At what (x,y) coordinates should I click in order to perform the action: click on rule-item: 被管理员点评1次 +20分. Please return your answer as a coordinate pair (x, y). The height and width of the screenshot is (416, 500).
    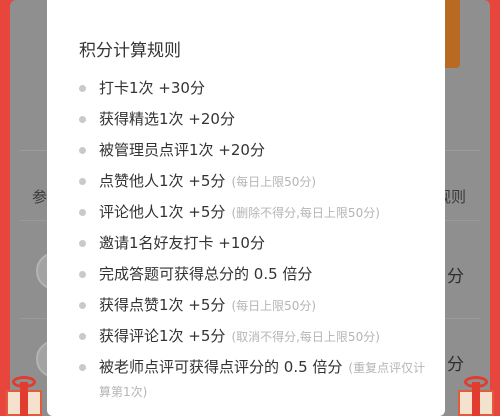
    Looking at the image, I should click on (256, 151).